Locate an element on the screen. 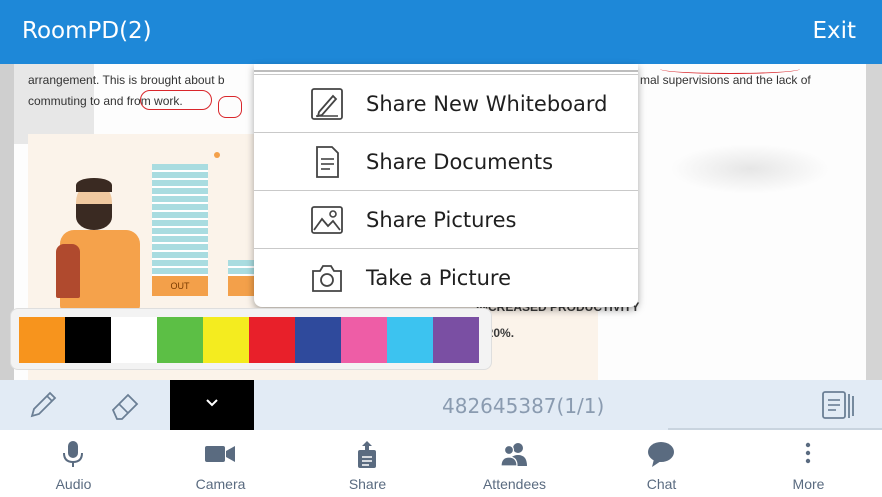  nav-share: Share is located at coordinates (367, 463).